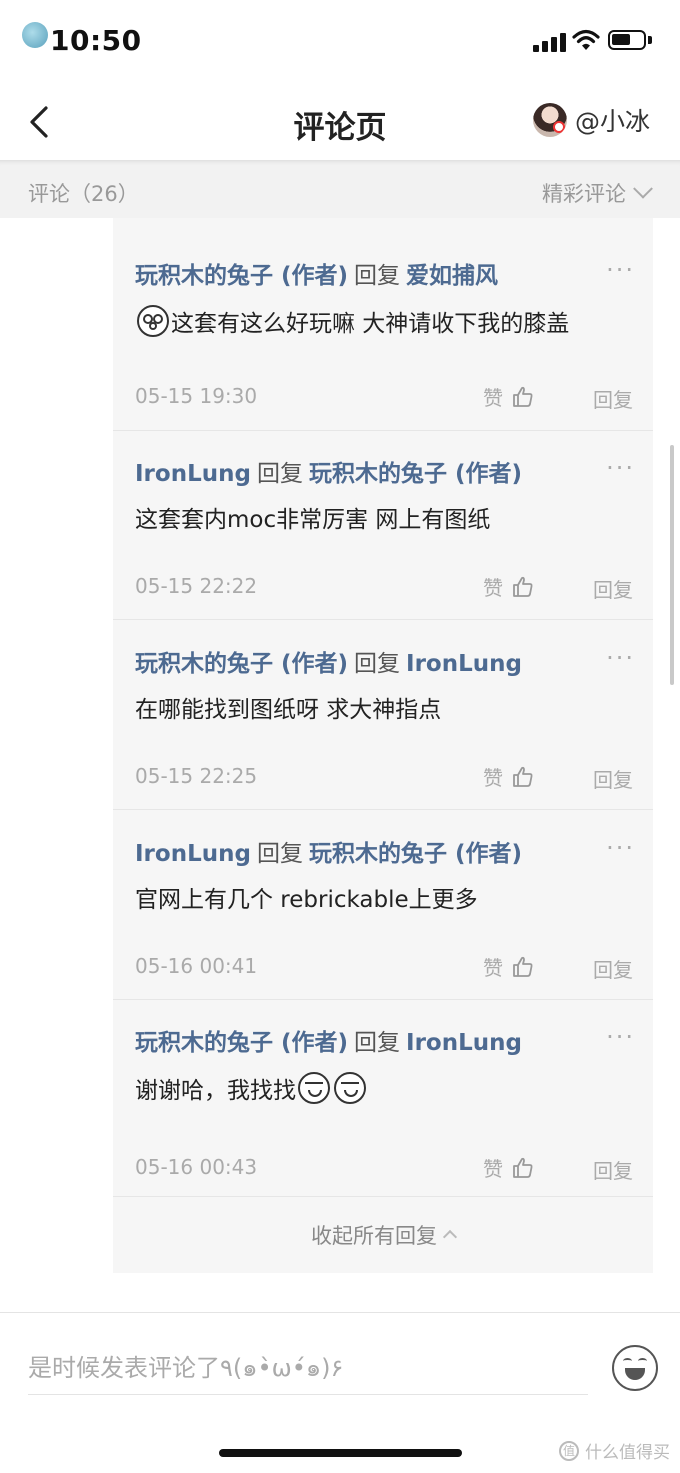  I want to click on scrollbar, so click(672, 565).